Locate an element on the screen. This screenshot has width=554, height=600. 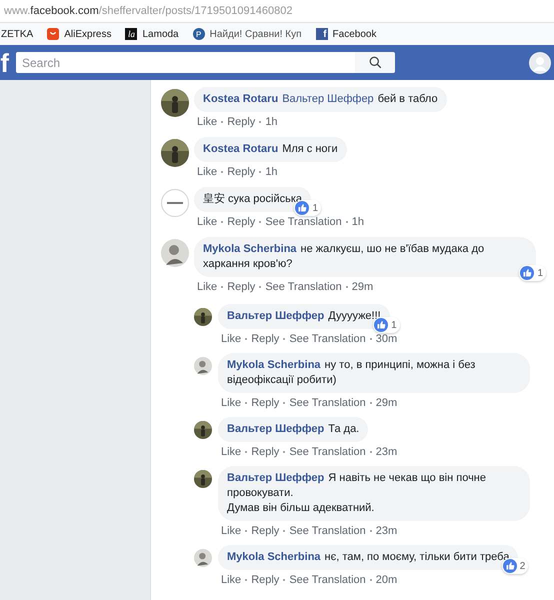
timestamp-link: 20m is located at coordinates (387, 580).